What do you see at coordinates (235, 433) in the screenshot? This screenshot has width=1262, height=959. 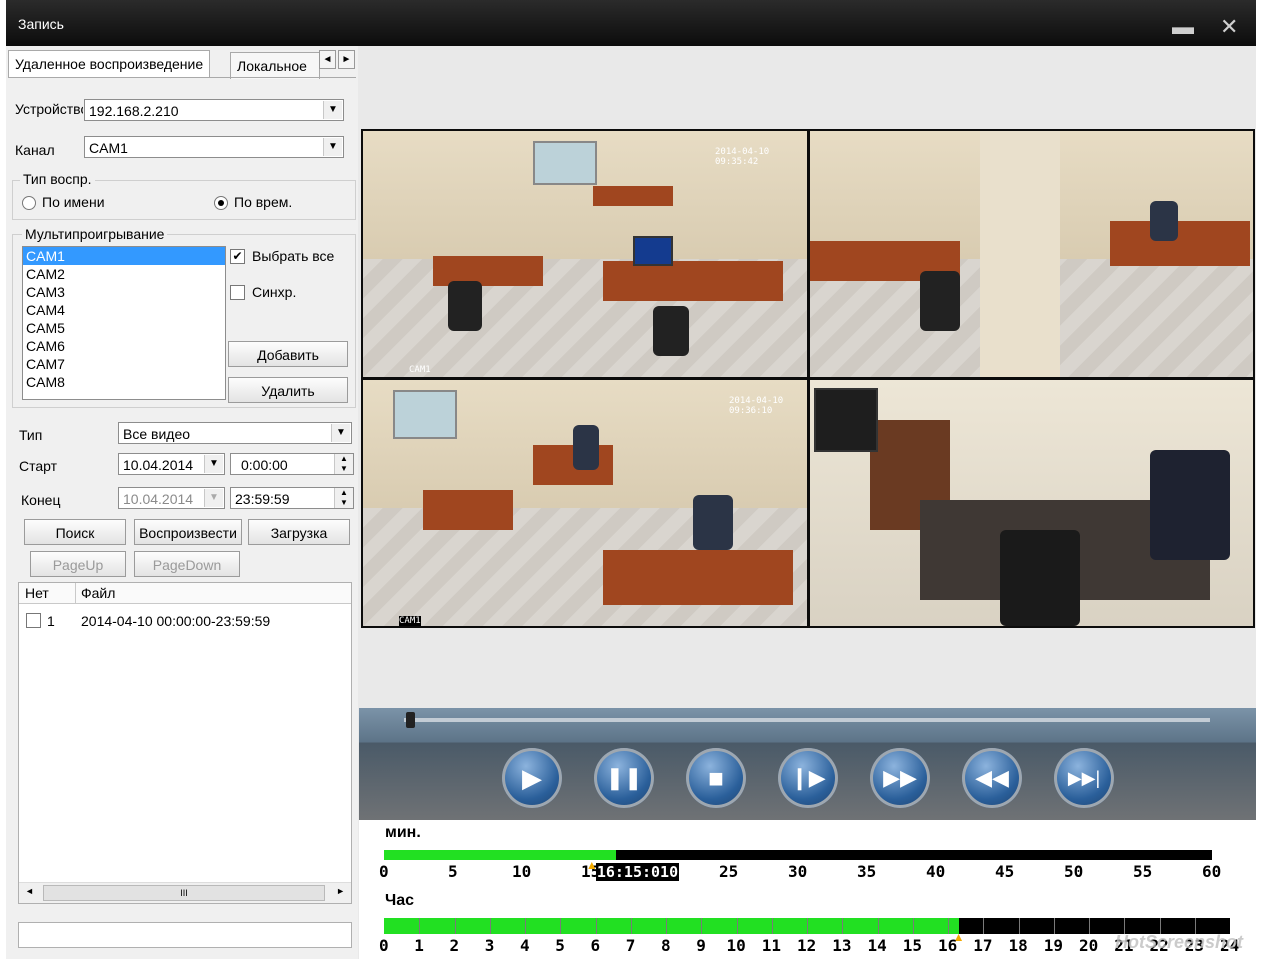 I see `type-select: Все видео ▼` at bounding box center [235, 433].